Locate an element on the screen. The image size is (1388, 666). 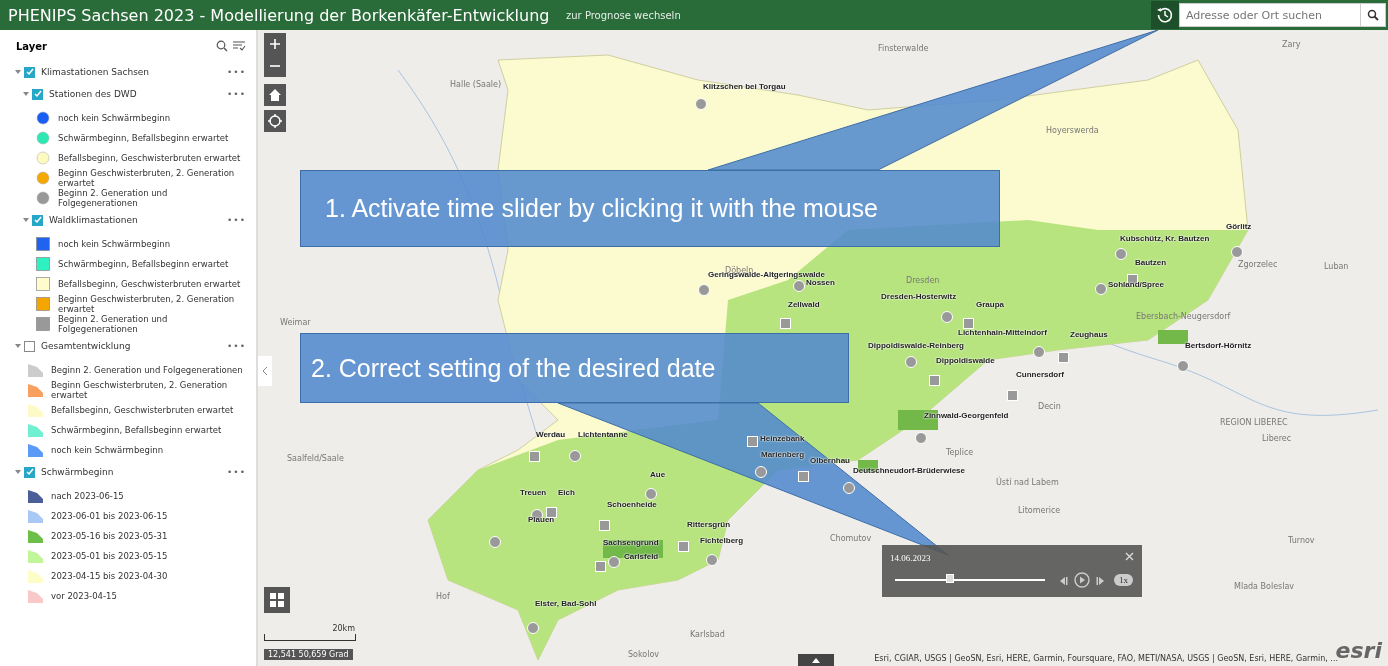
locate-button is located at coordinates (275, 121).